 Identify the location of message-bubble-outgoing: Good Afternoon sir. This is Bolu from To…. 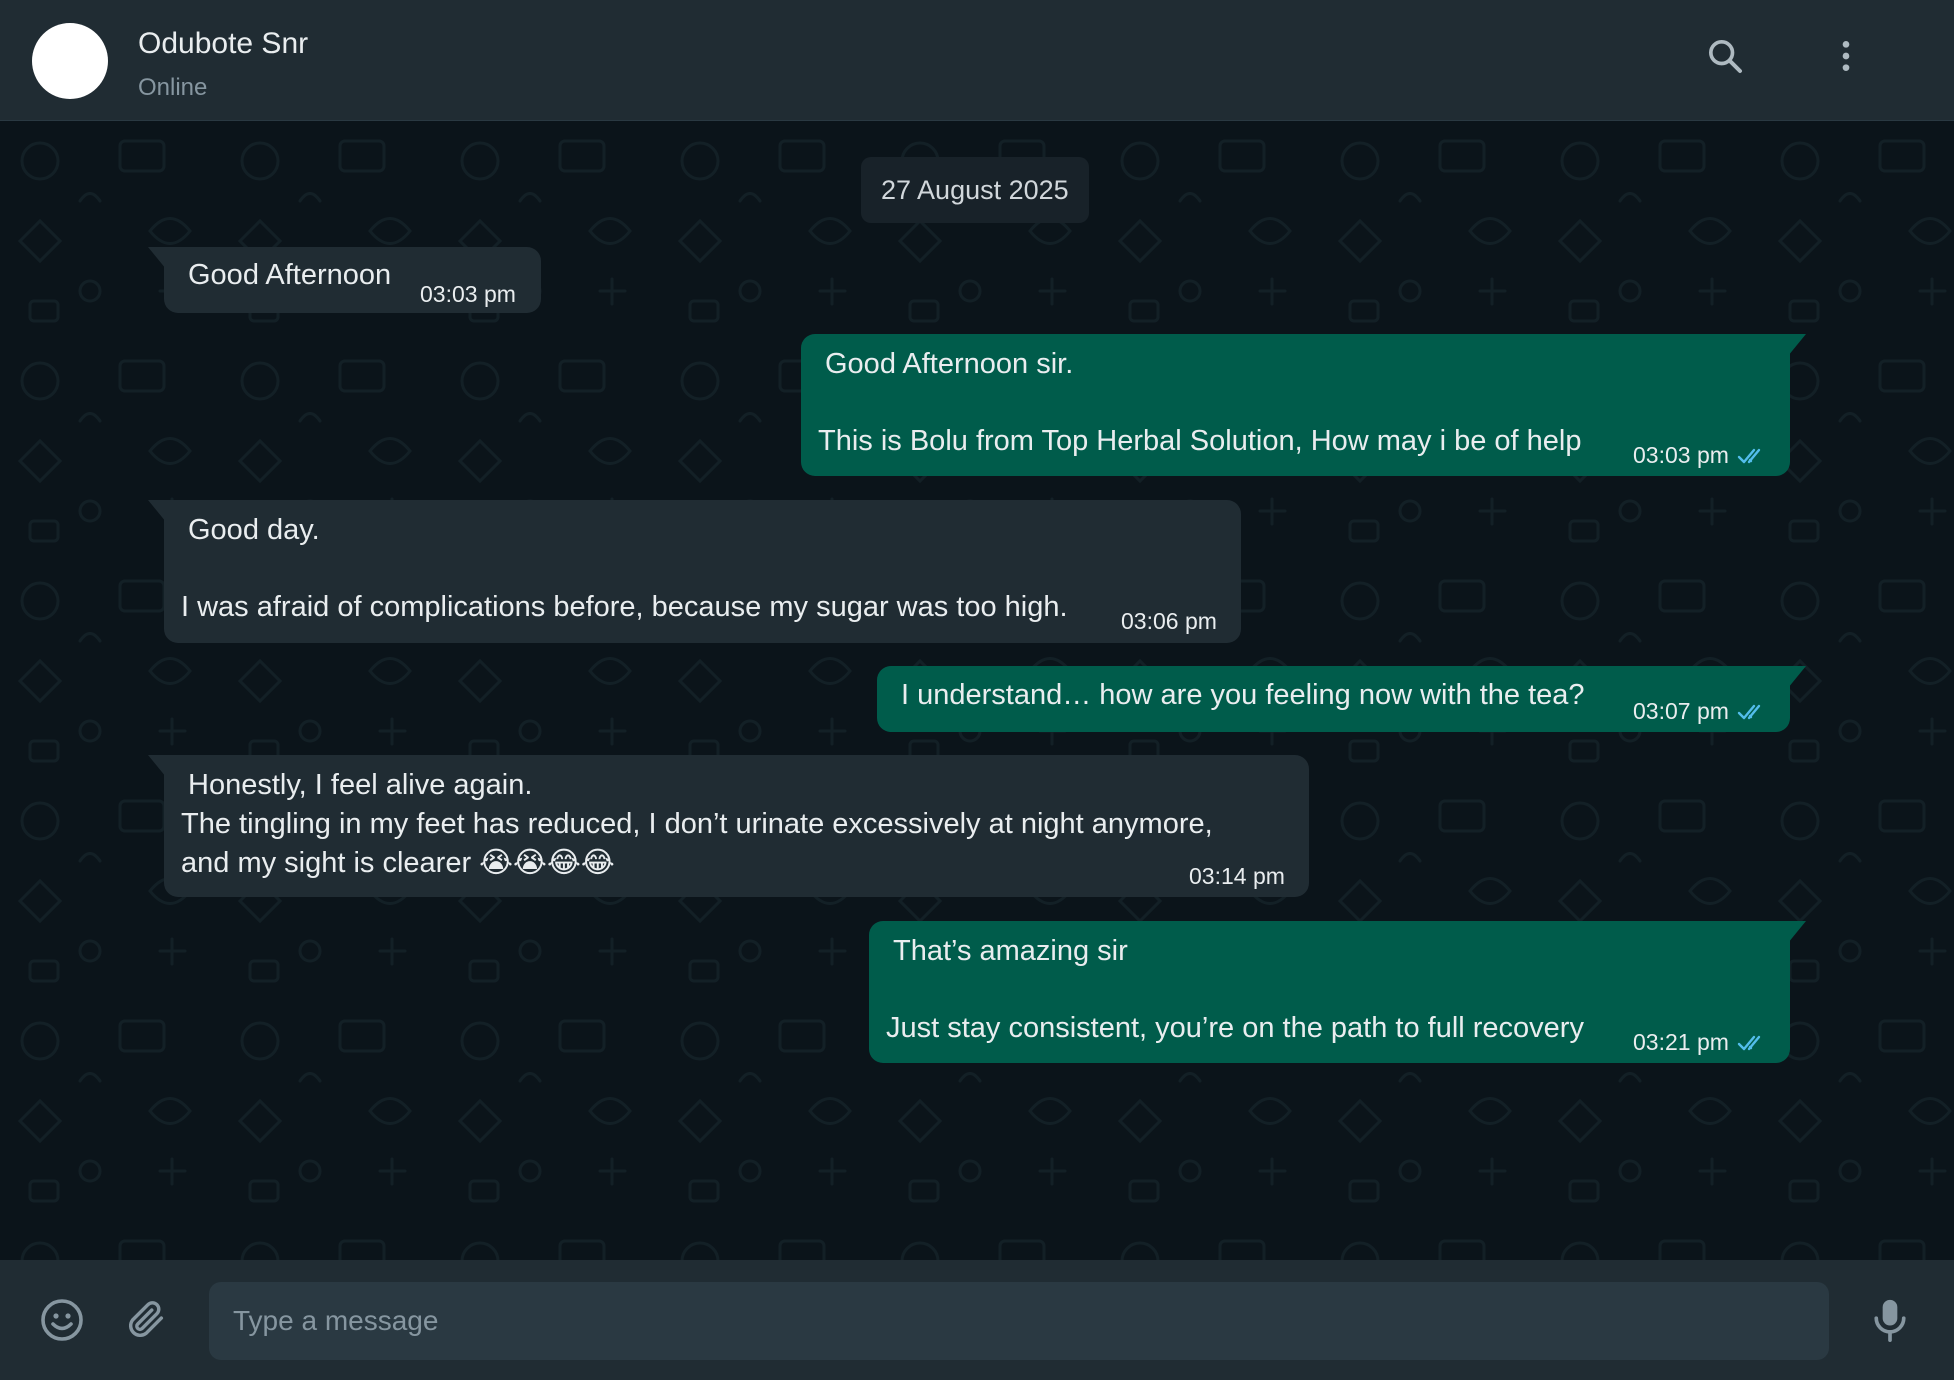
(1303, 405).